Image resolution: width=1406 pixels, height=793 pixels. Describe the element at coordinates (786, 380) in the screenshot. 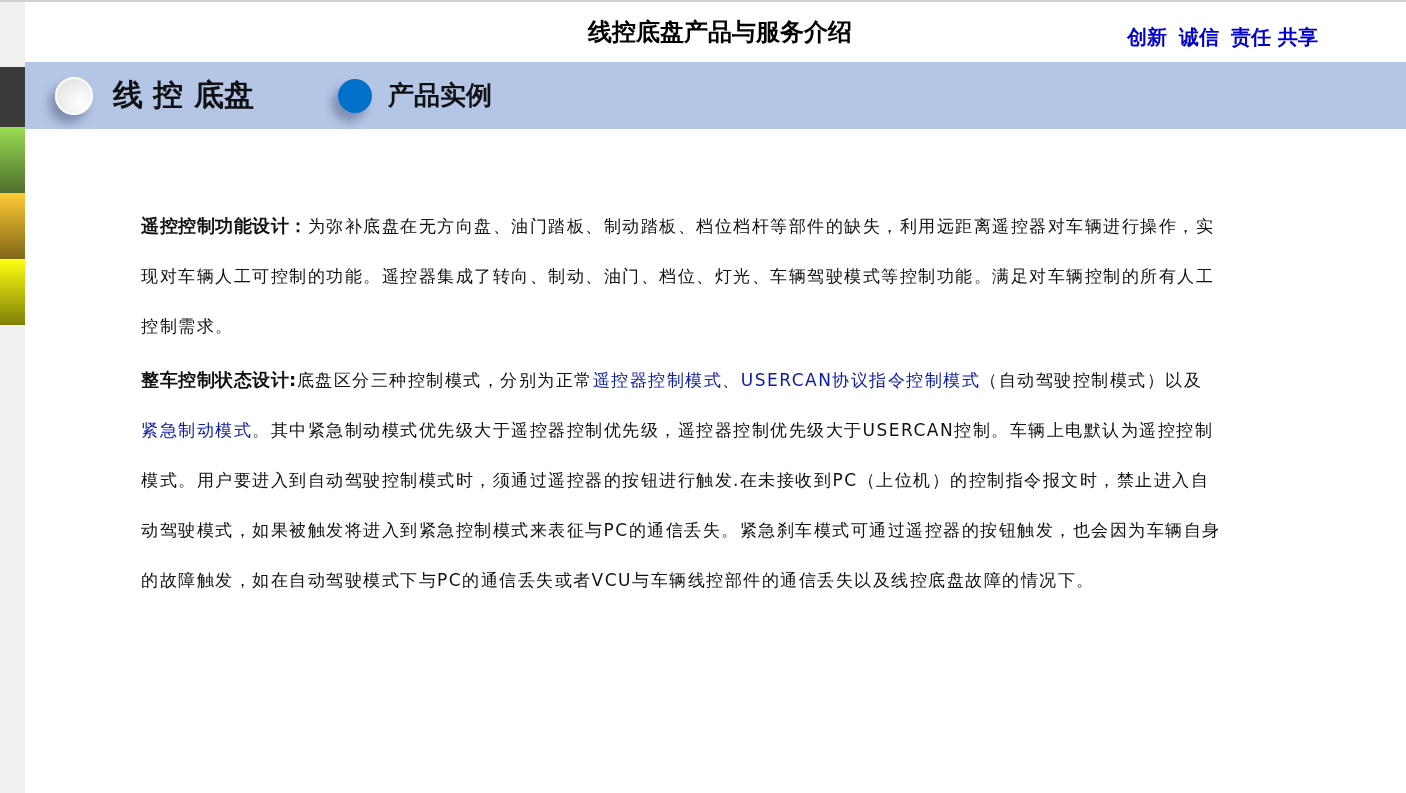

I see `text-link: 遥控器控制模式、USERCAN协议指令控制模式` at that location.